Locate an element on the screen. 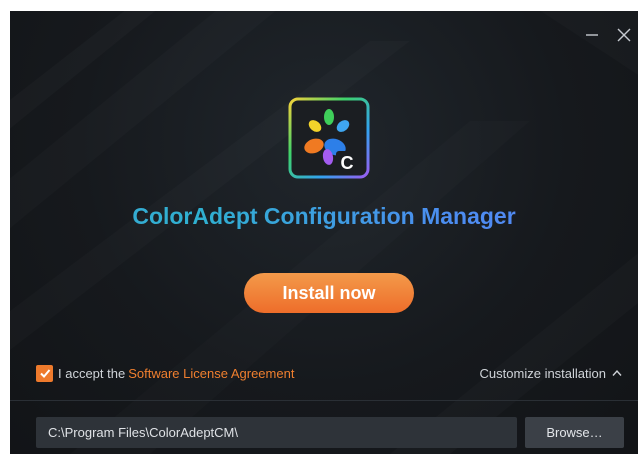 The image size is (638, 454). minimize-icon is located at coordinates (592, 35).